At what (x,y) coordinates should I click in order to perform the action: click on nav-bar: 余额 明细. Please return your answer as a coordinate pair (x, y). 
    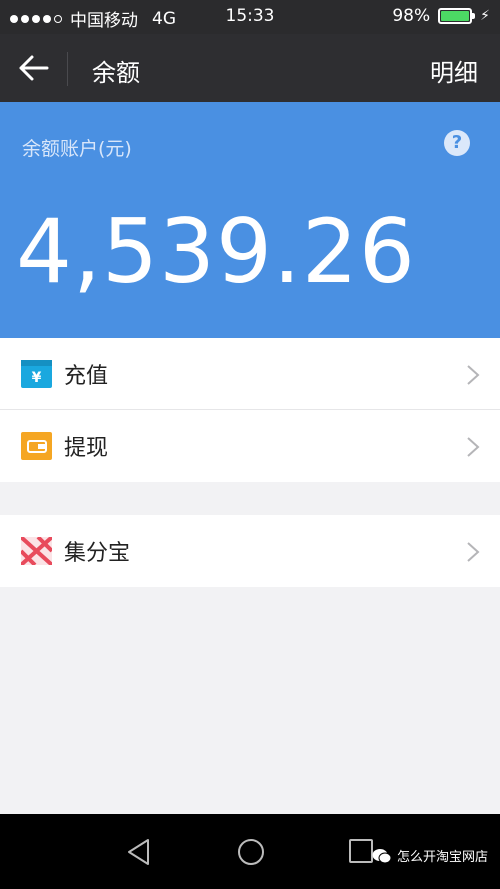
    Looking at the image, I should click on (250, 68).